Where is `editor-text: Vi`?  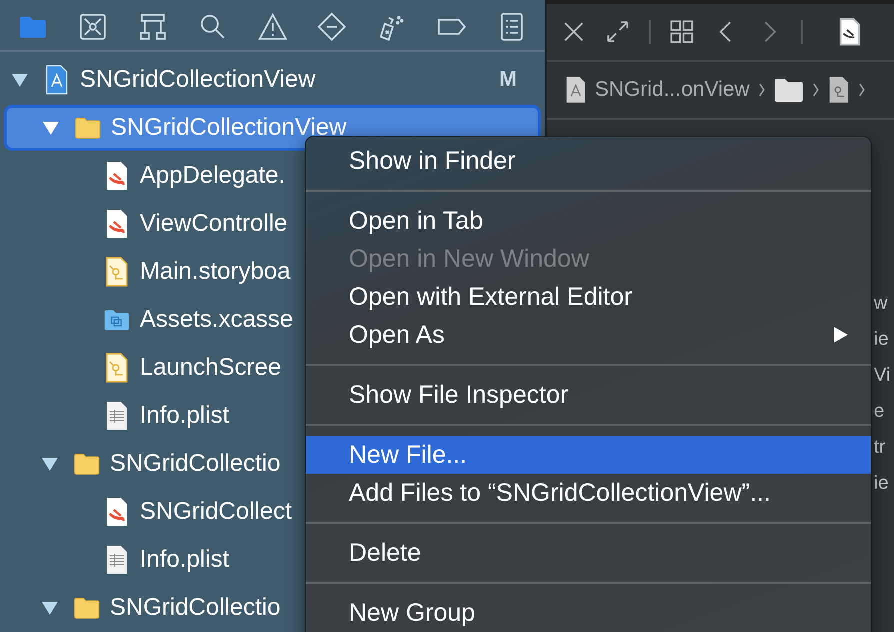 editor-text: Vi is located at coordinates (883, 376).